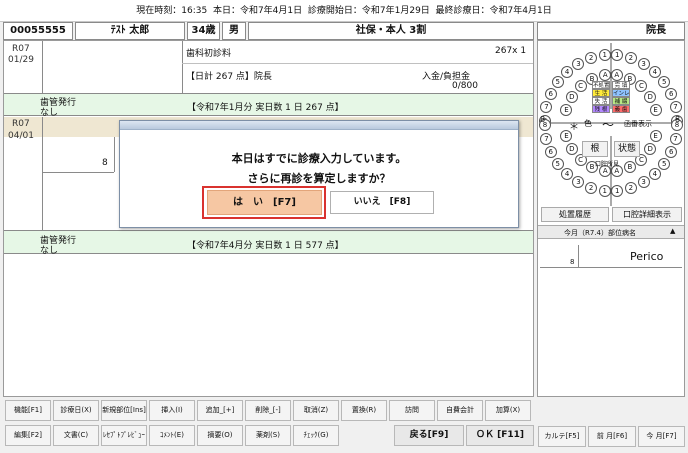  I want to click on record1-summary: 【日計 267 点】院長, so click(229, 77).